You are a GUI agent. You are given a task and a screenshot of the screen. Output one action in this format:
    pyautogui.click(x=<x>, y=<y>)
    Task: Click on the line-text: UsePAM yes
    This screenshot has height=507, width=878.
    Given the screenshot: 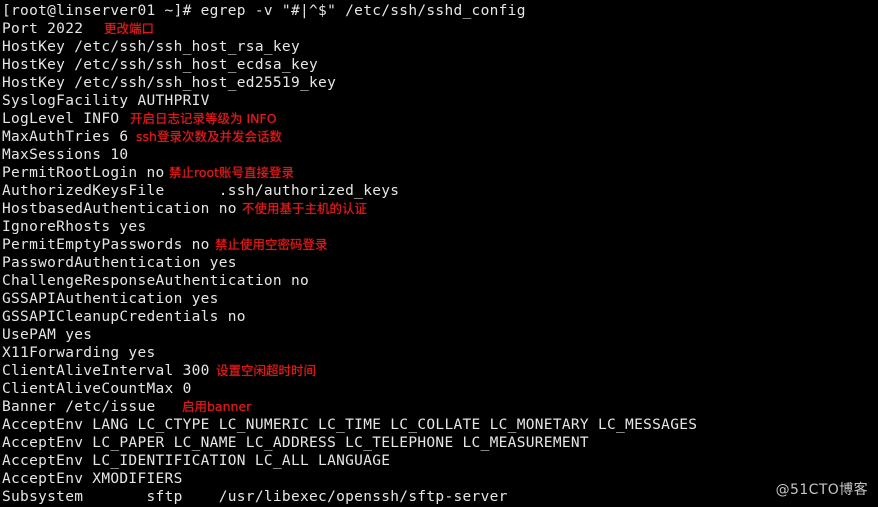 What is the action you would take?
    pyautogui.click(x=47, y=335)
    